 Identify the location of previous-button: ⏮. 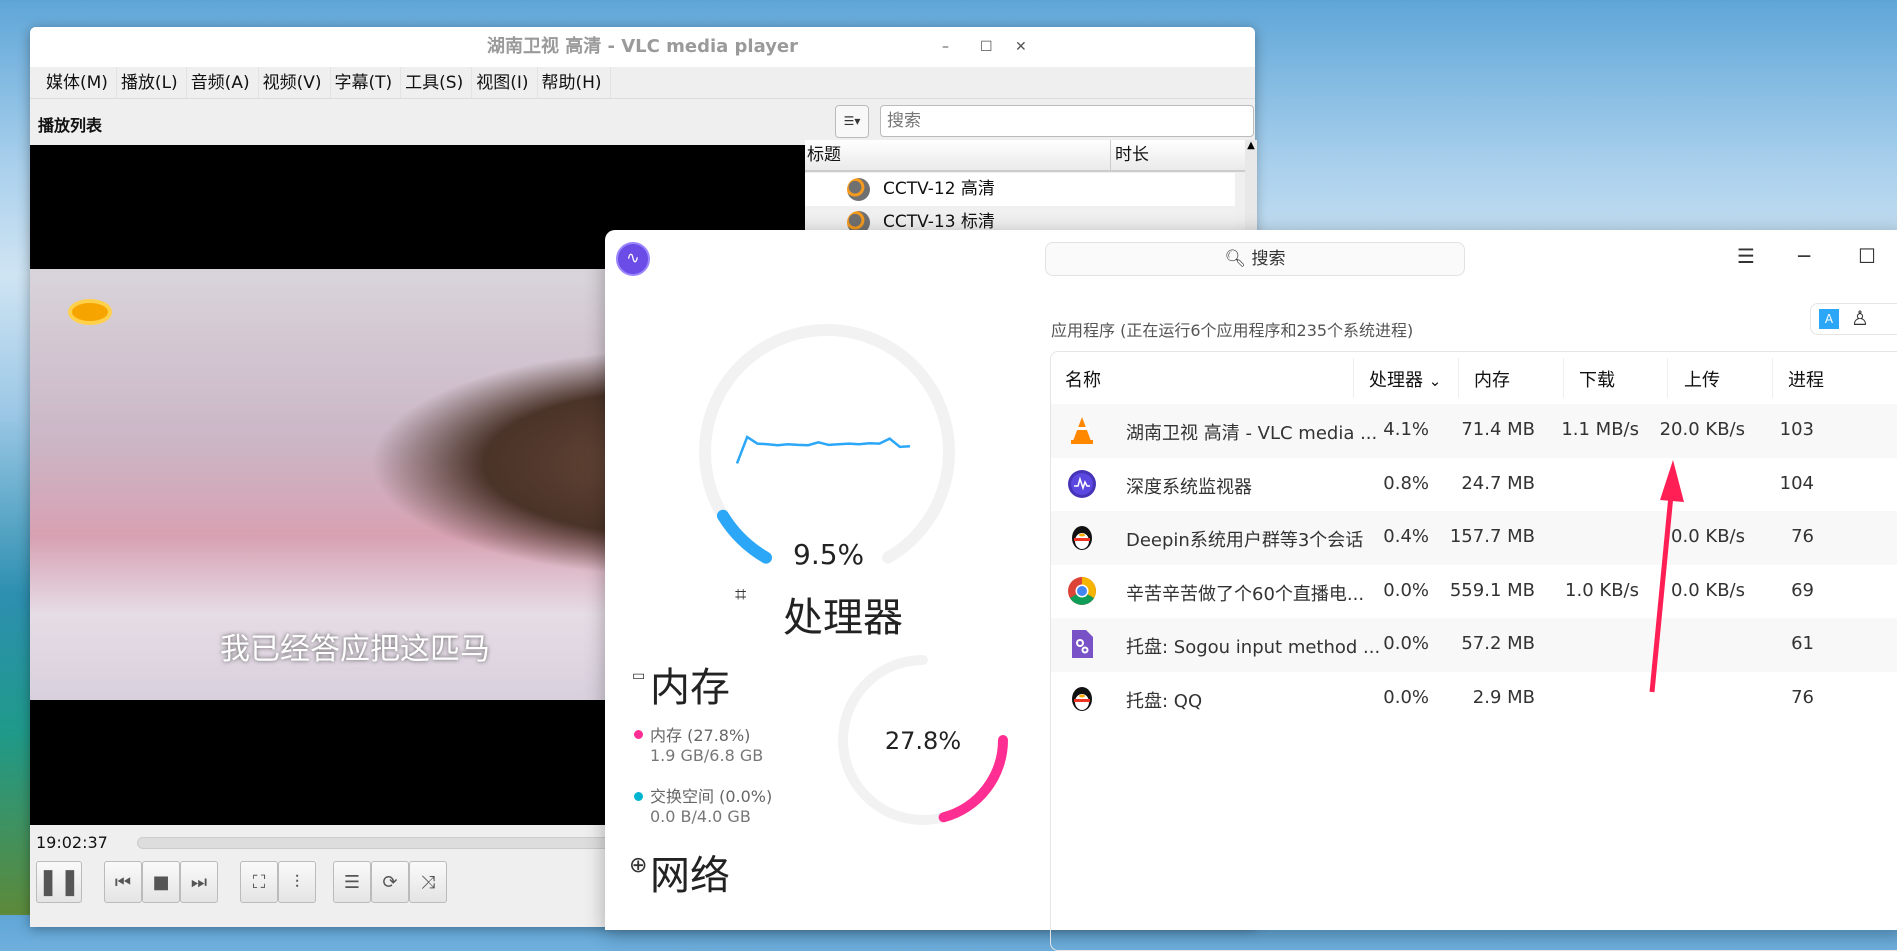
(123, 882).